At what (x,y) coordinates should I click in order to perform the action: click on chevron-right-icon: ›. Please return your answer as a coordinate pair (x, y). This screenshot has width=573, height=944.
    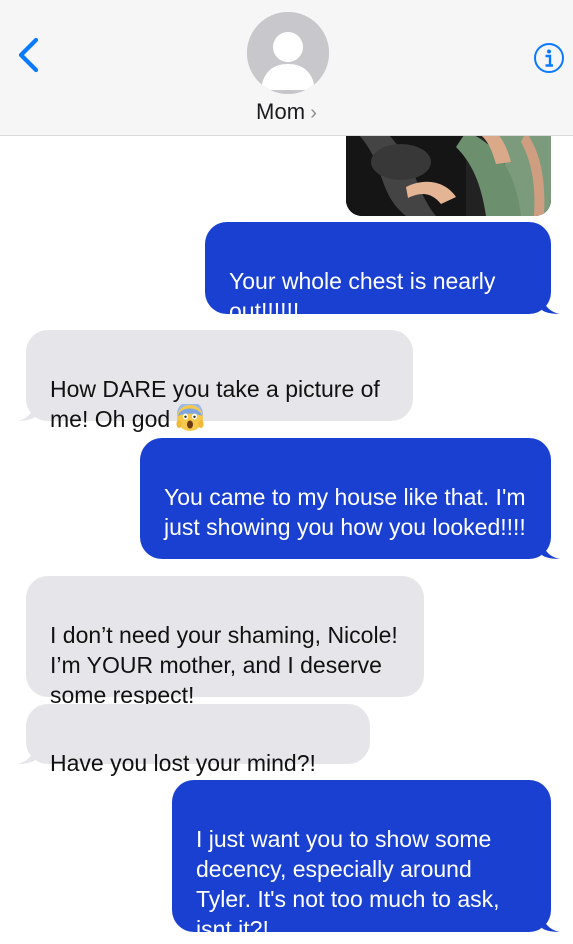
    Looking at the image, I should click on (313, 113).